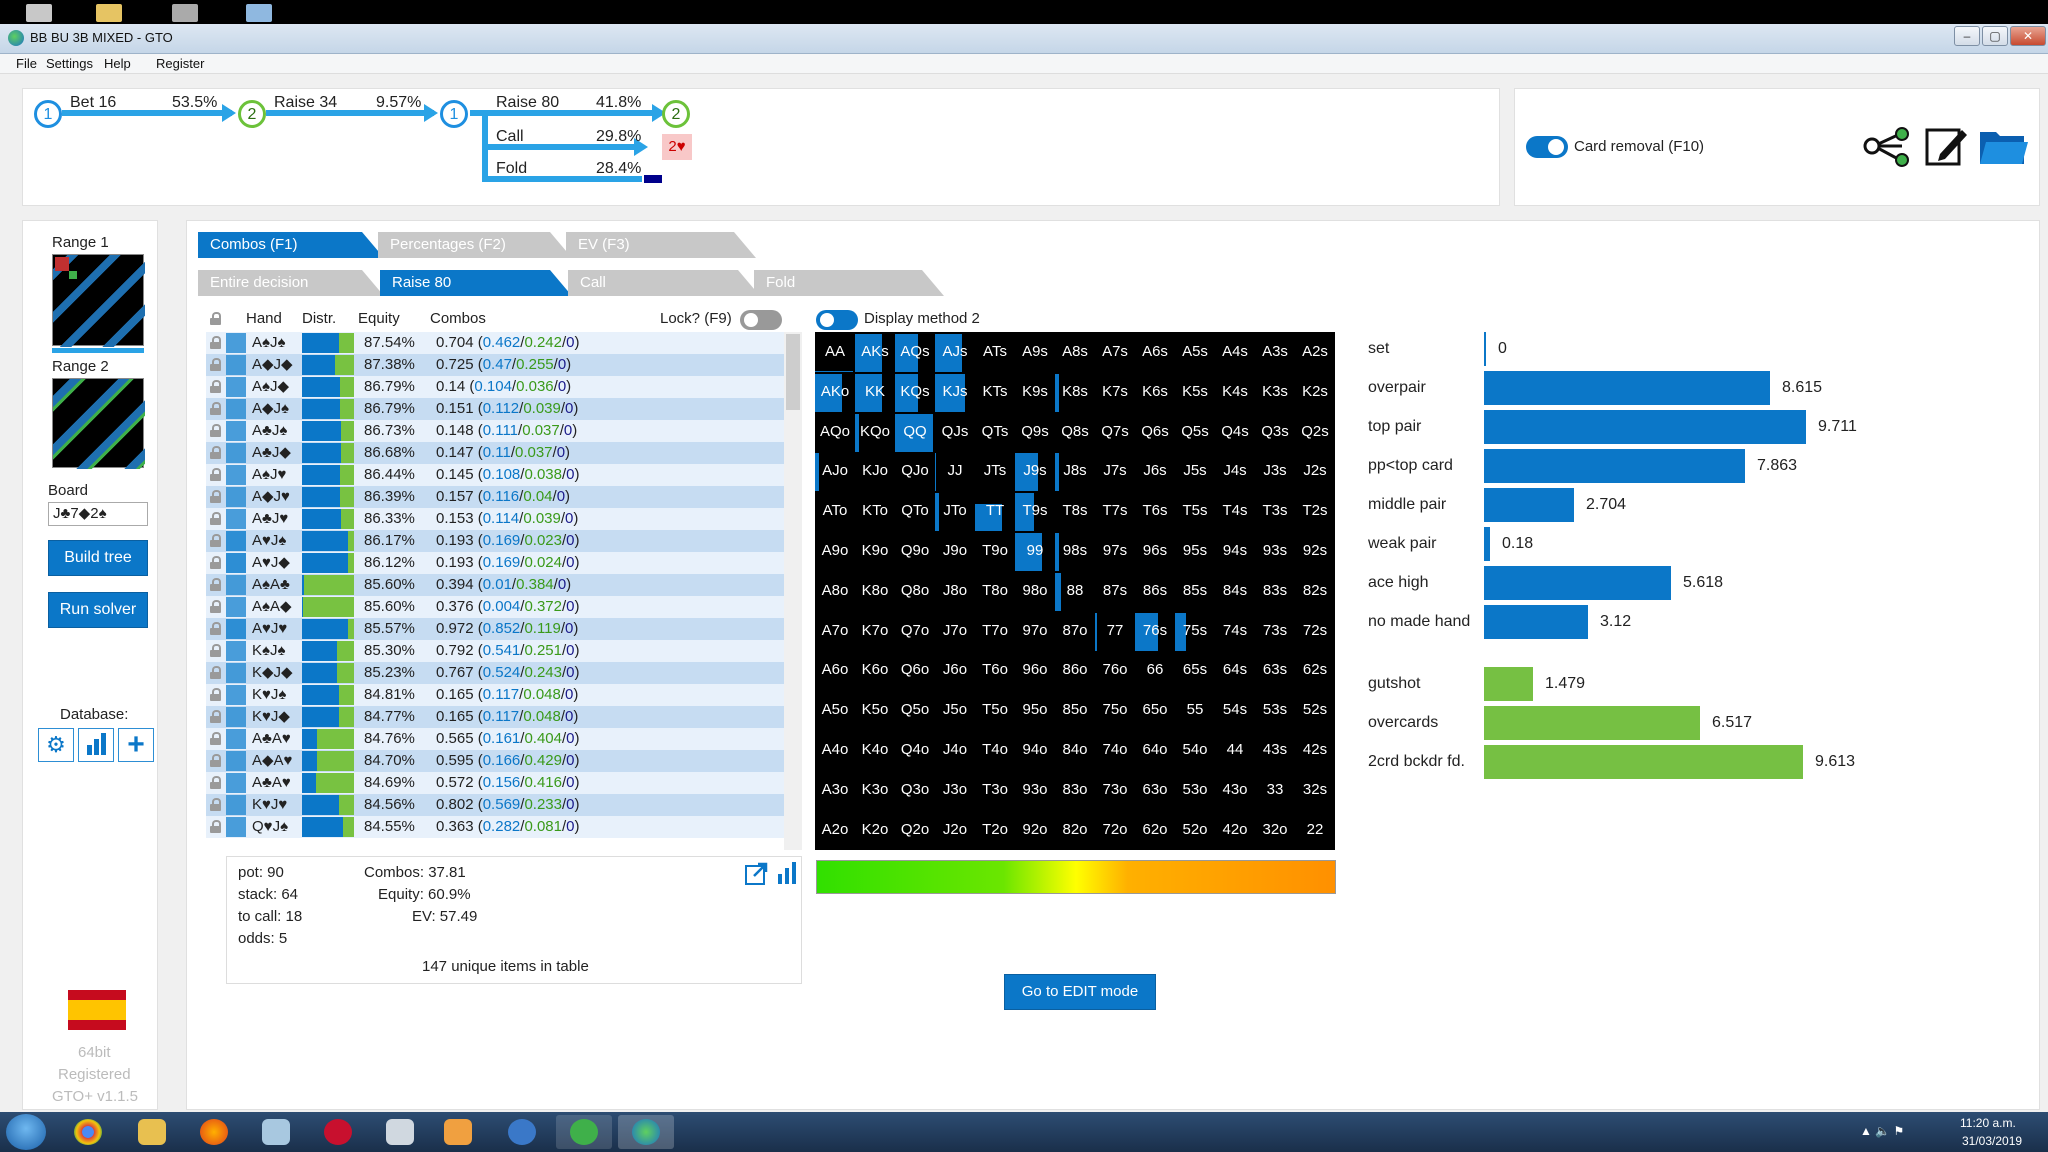  What do you see at coordinates (2004, 147) in the screenshot?
I see `open-folder-icon` at bounding box center [2004, 147].